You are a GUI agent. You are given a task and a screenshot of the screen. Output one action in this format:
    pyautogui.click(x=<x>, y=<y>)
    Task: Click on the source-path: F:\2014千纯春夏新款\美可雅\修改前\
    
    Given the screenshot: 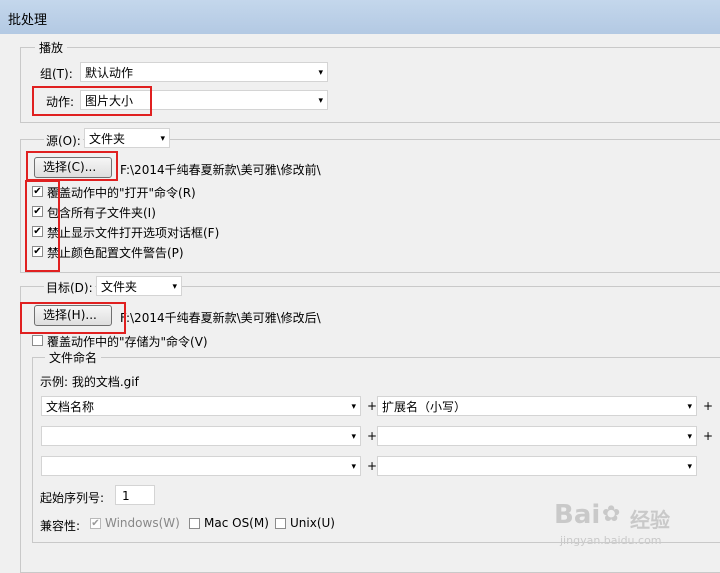 What is the action you would take?
    pyautogui.click(x=220, y=170)
    